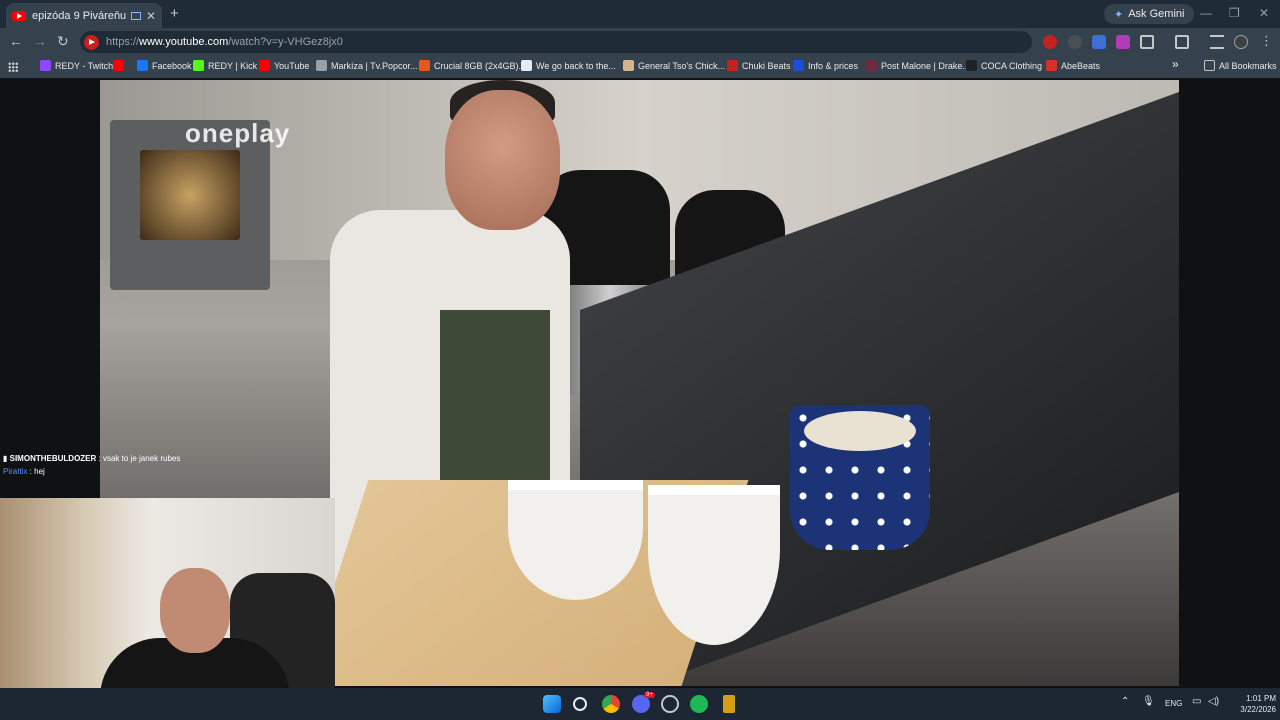 The height and width of the screenshot is (720, 1280). What do you see at coordinates (1217, 42) in the screenshot?
I see `media-controls-icon` at bounding box center [1217, 42].